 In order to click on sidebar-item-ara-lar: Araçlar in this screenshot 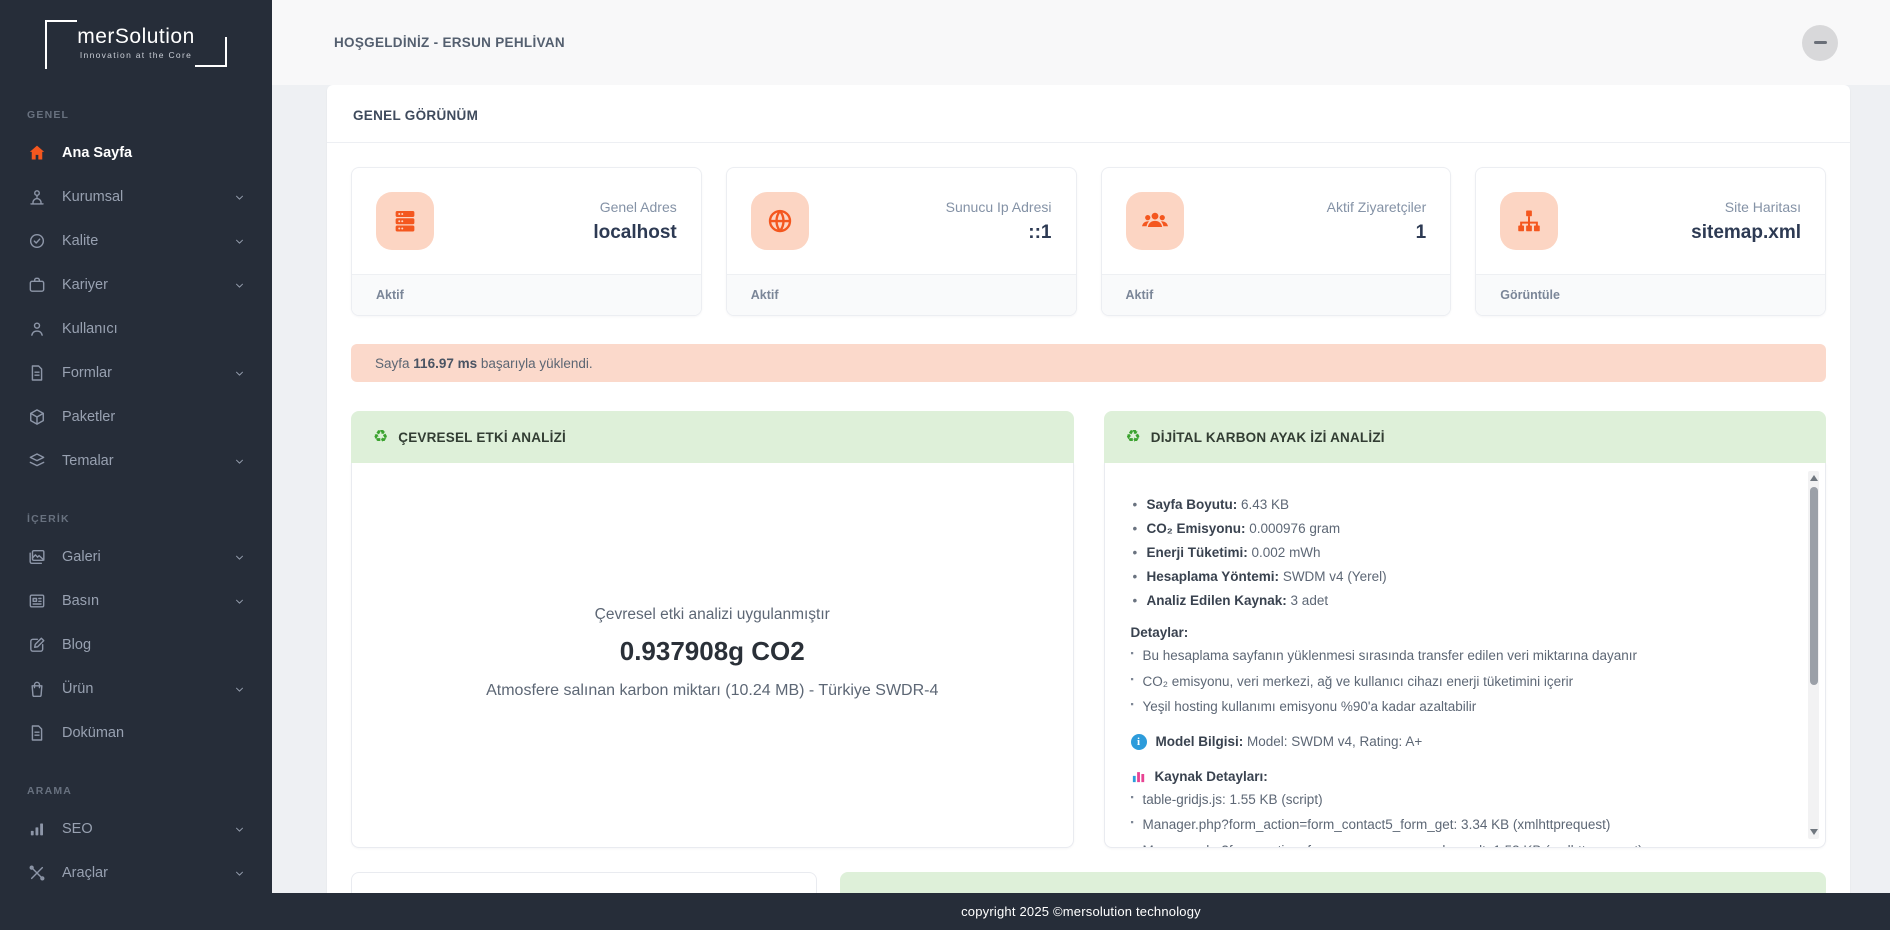, I will do `click(136, 873)`.